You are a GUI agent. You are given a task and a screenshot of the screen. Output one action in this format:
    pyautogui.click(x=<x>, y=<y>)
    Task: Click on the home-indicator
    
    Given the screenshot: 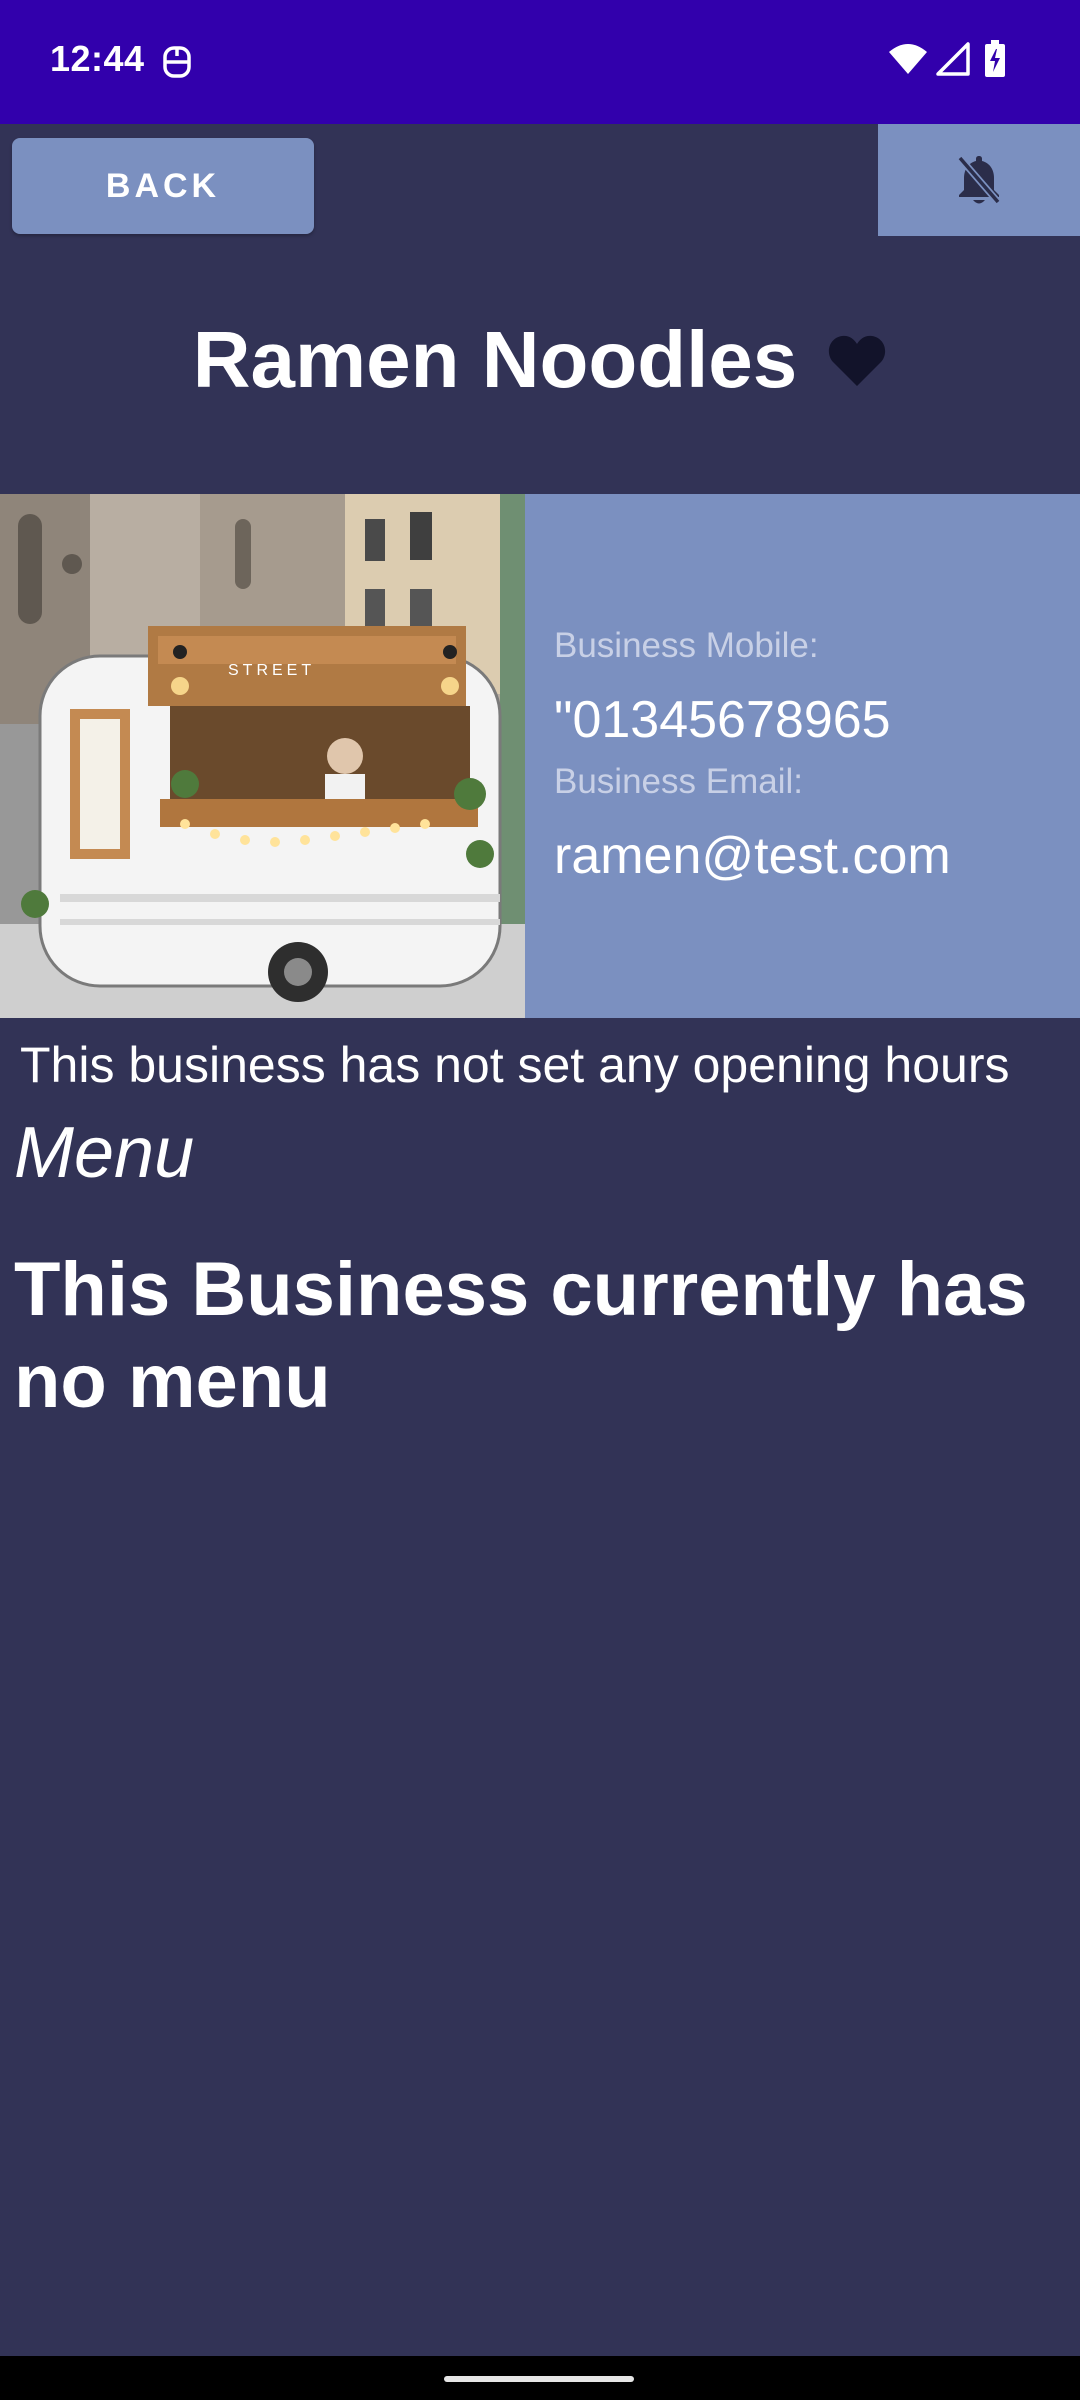 What is the action you would take?
    pyautogui.click(x=539, y=2379)
    